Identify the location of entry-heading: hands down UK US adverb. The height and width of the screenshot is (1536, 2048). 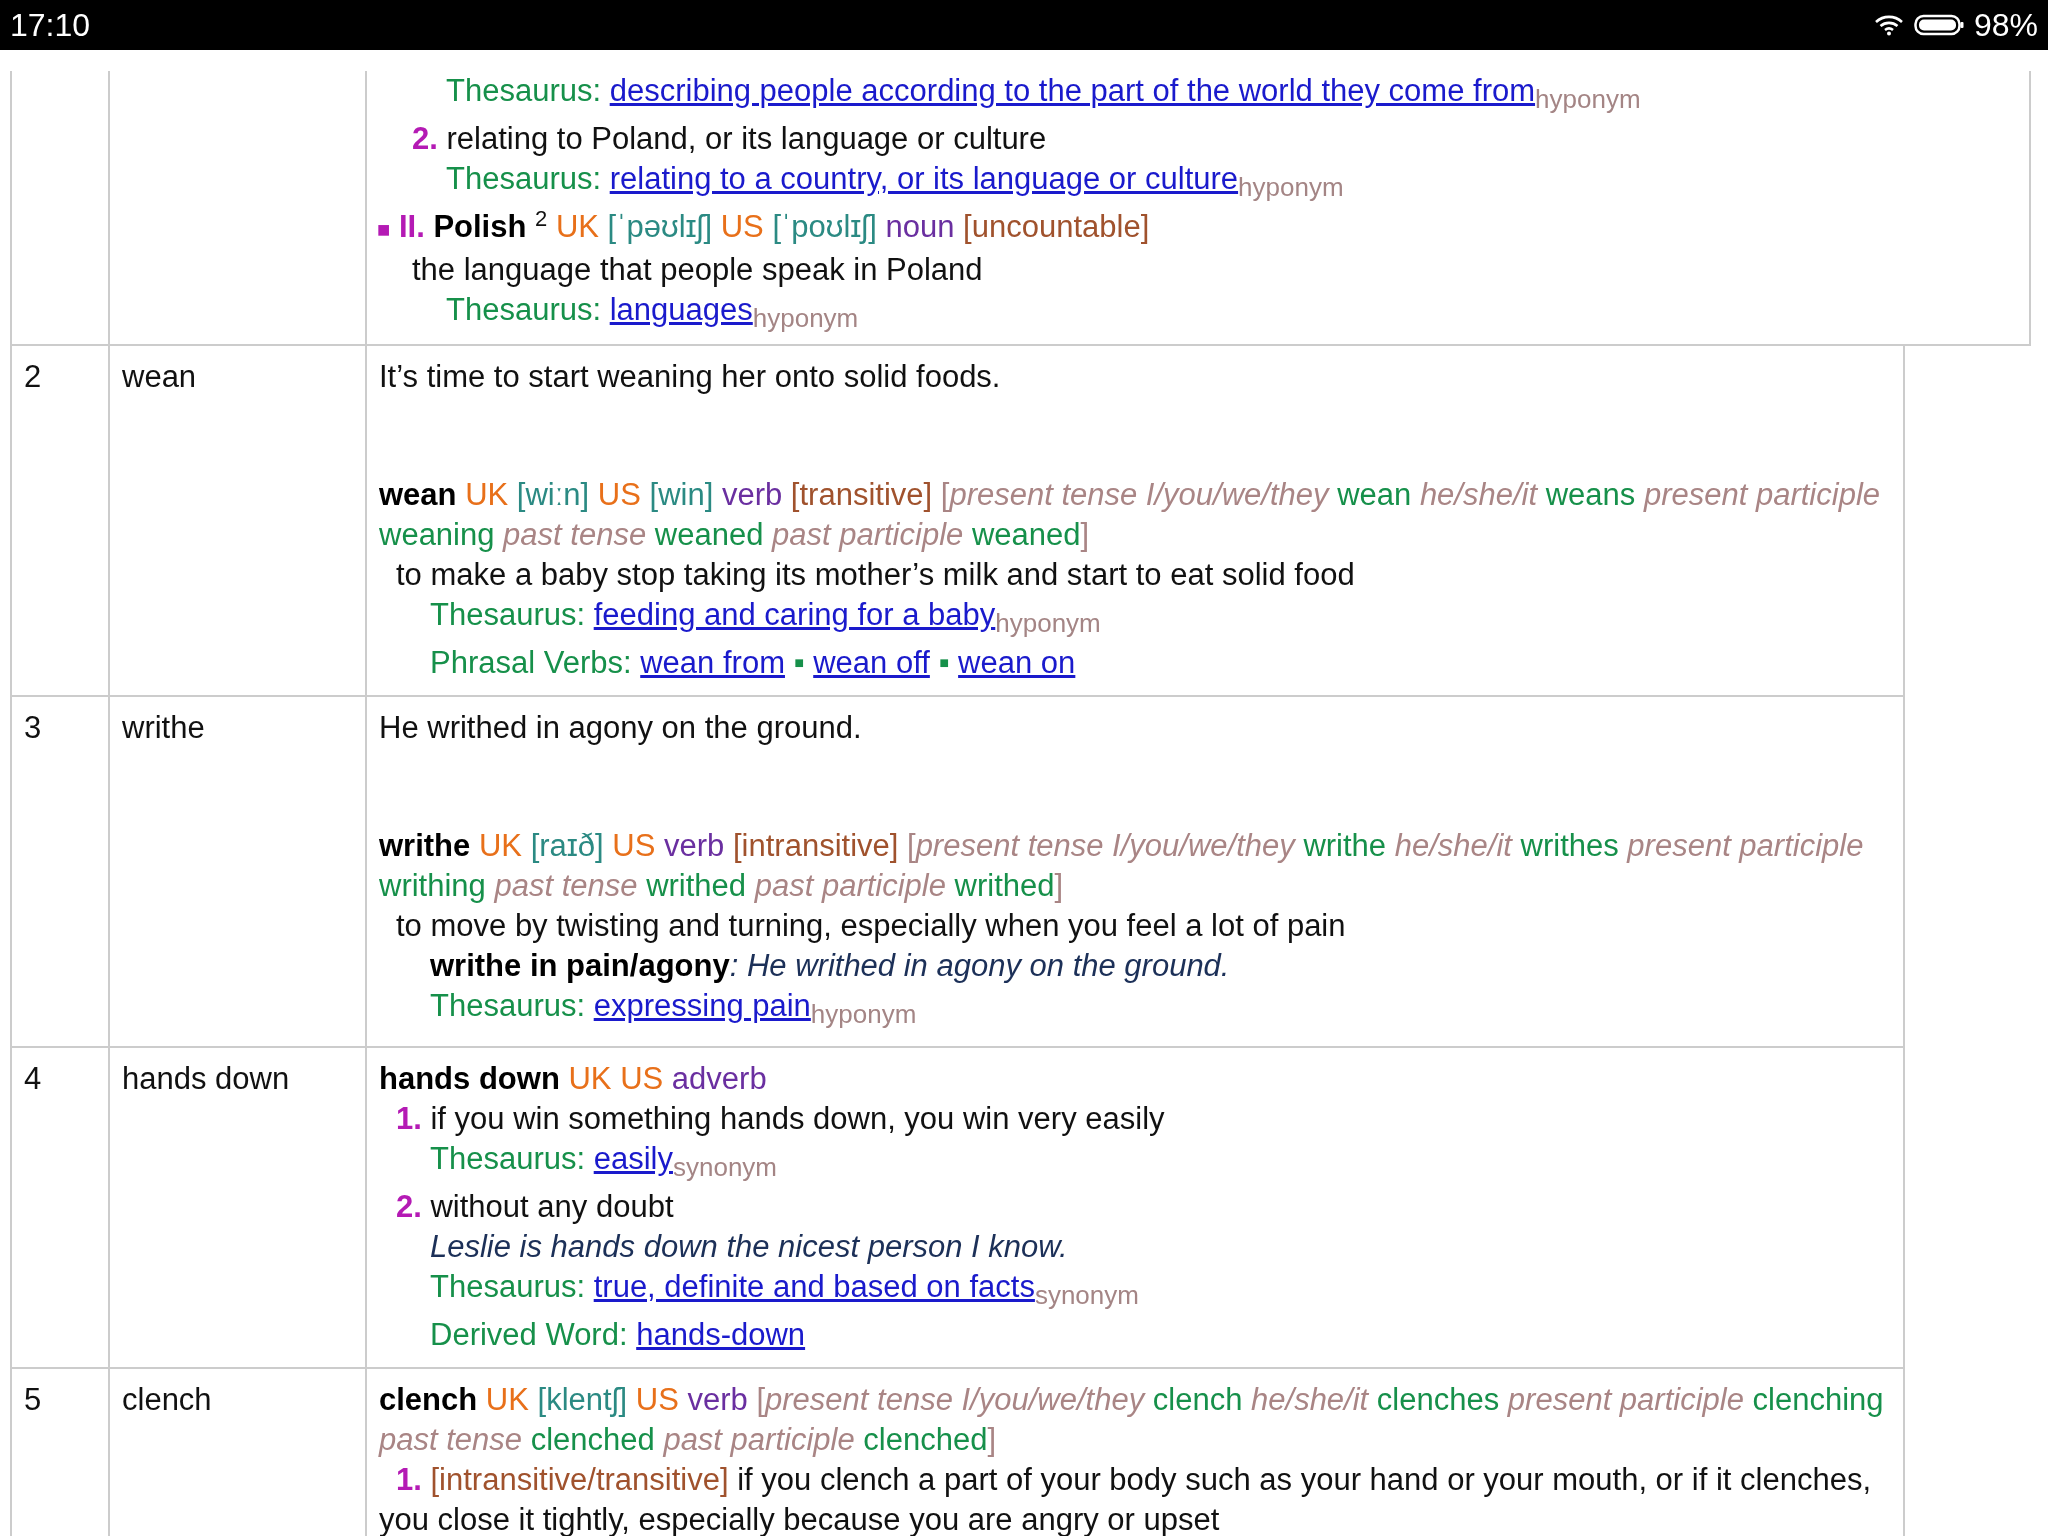
(573, 1079).